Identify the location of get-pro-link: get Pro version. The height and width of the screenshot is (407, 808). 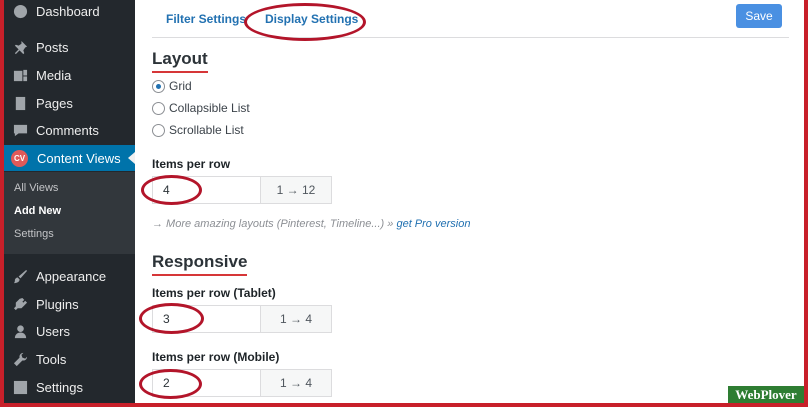
(433, 224).